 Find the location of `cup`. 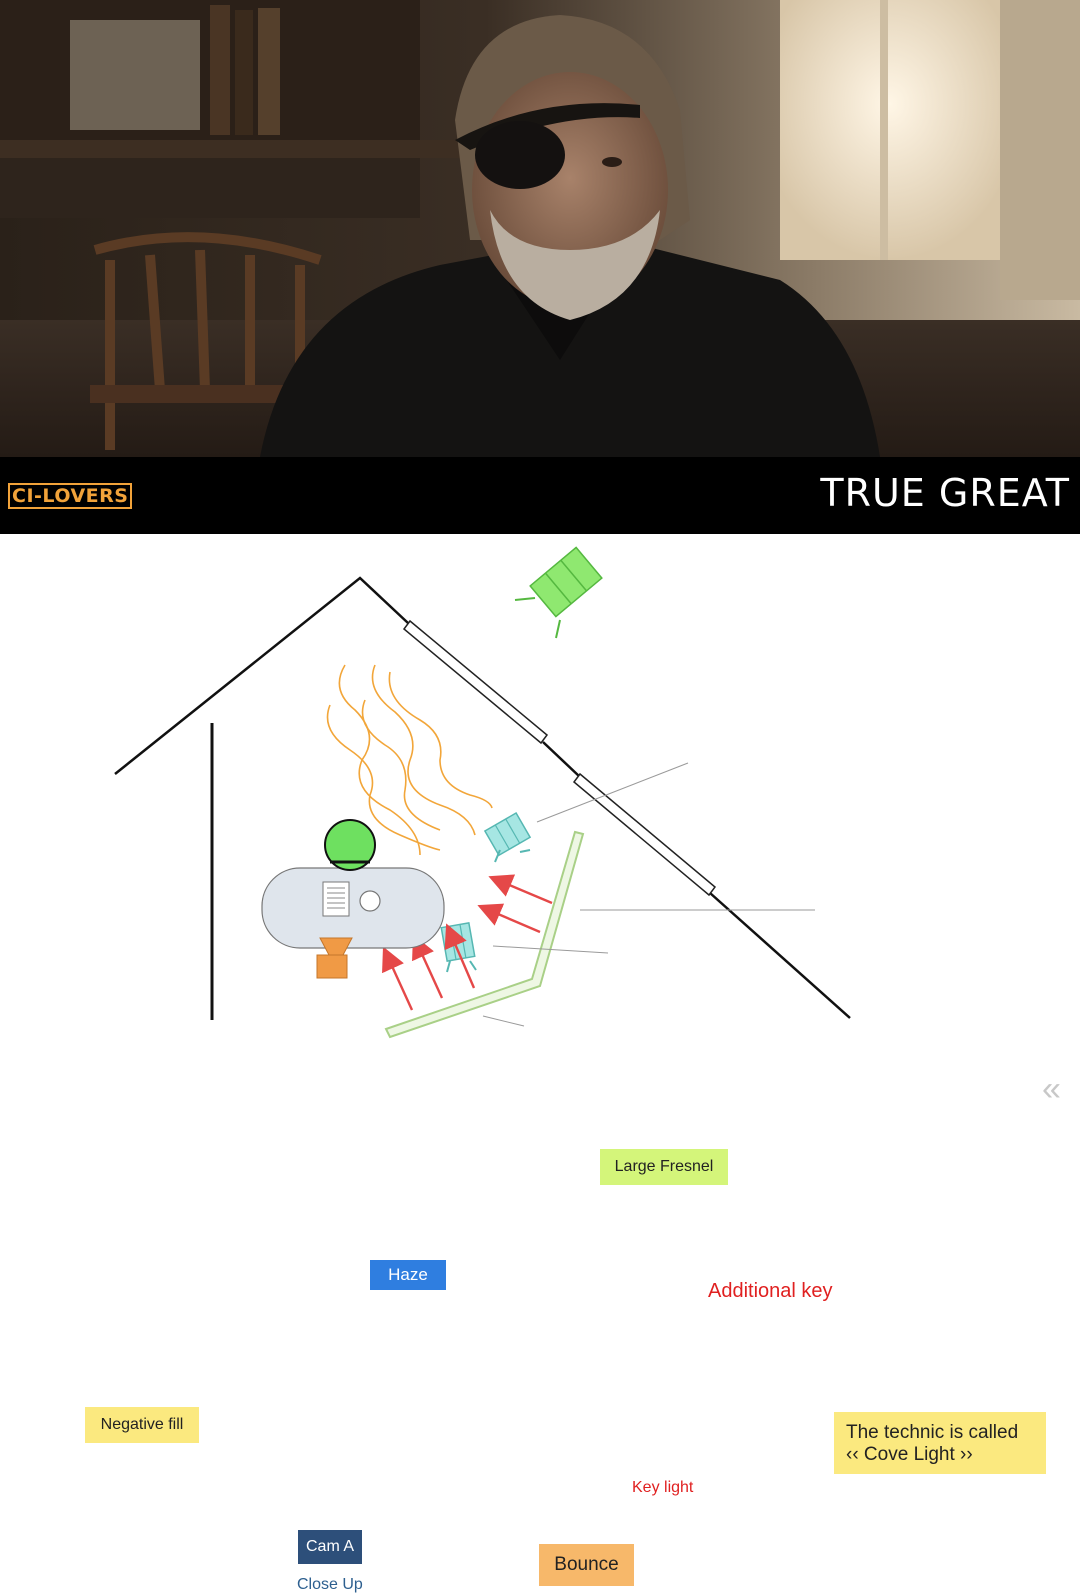

cup is located at coordinates (370, 901).